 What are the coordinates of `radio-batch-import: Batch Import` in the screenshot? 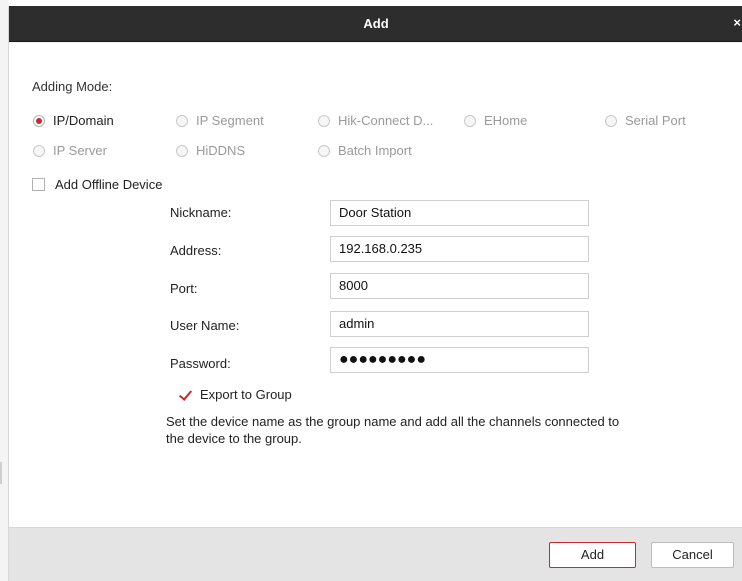 It's located at (365, 150).